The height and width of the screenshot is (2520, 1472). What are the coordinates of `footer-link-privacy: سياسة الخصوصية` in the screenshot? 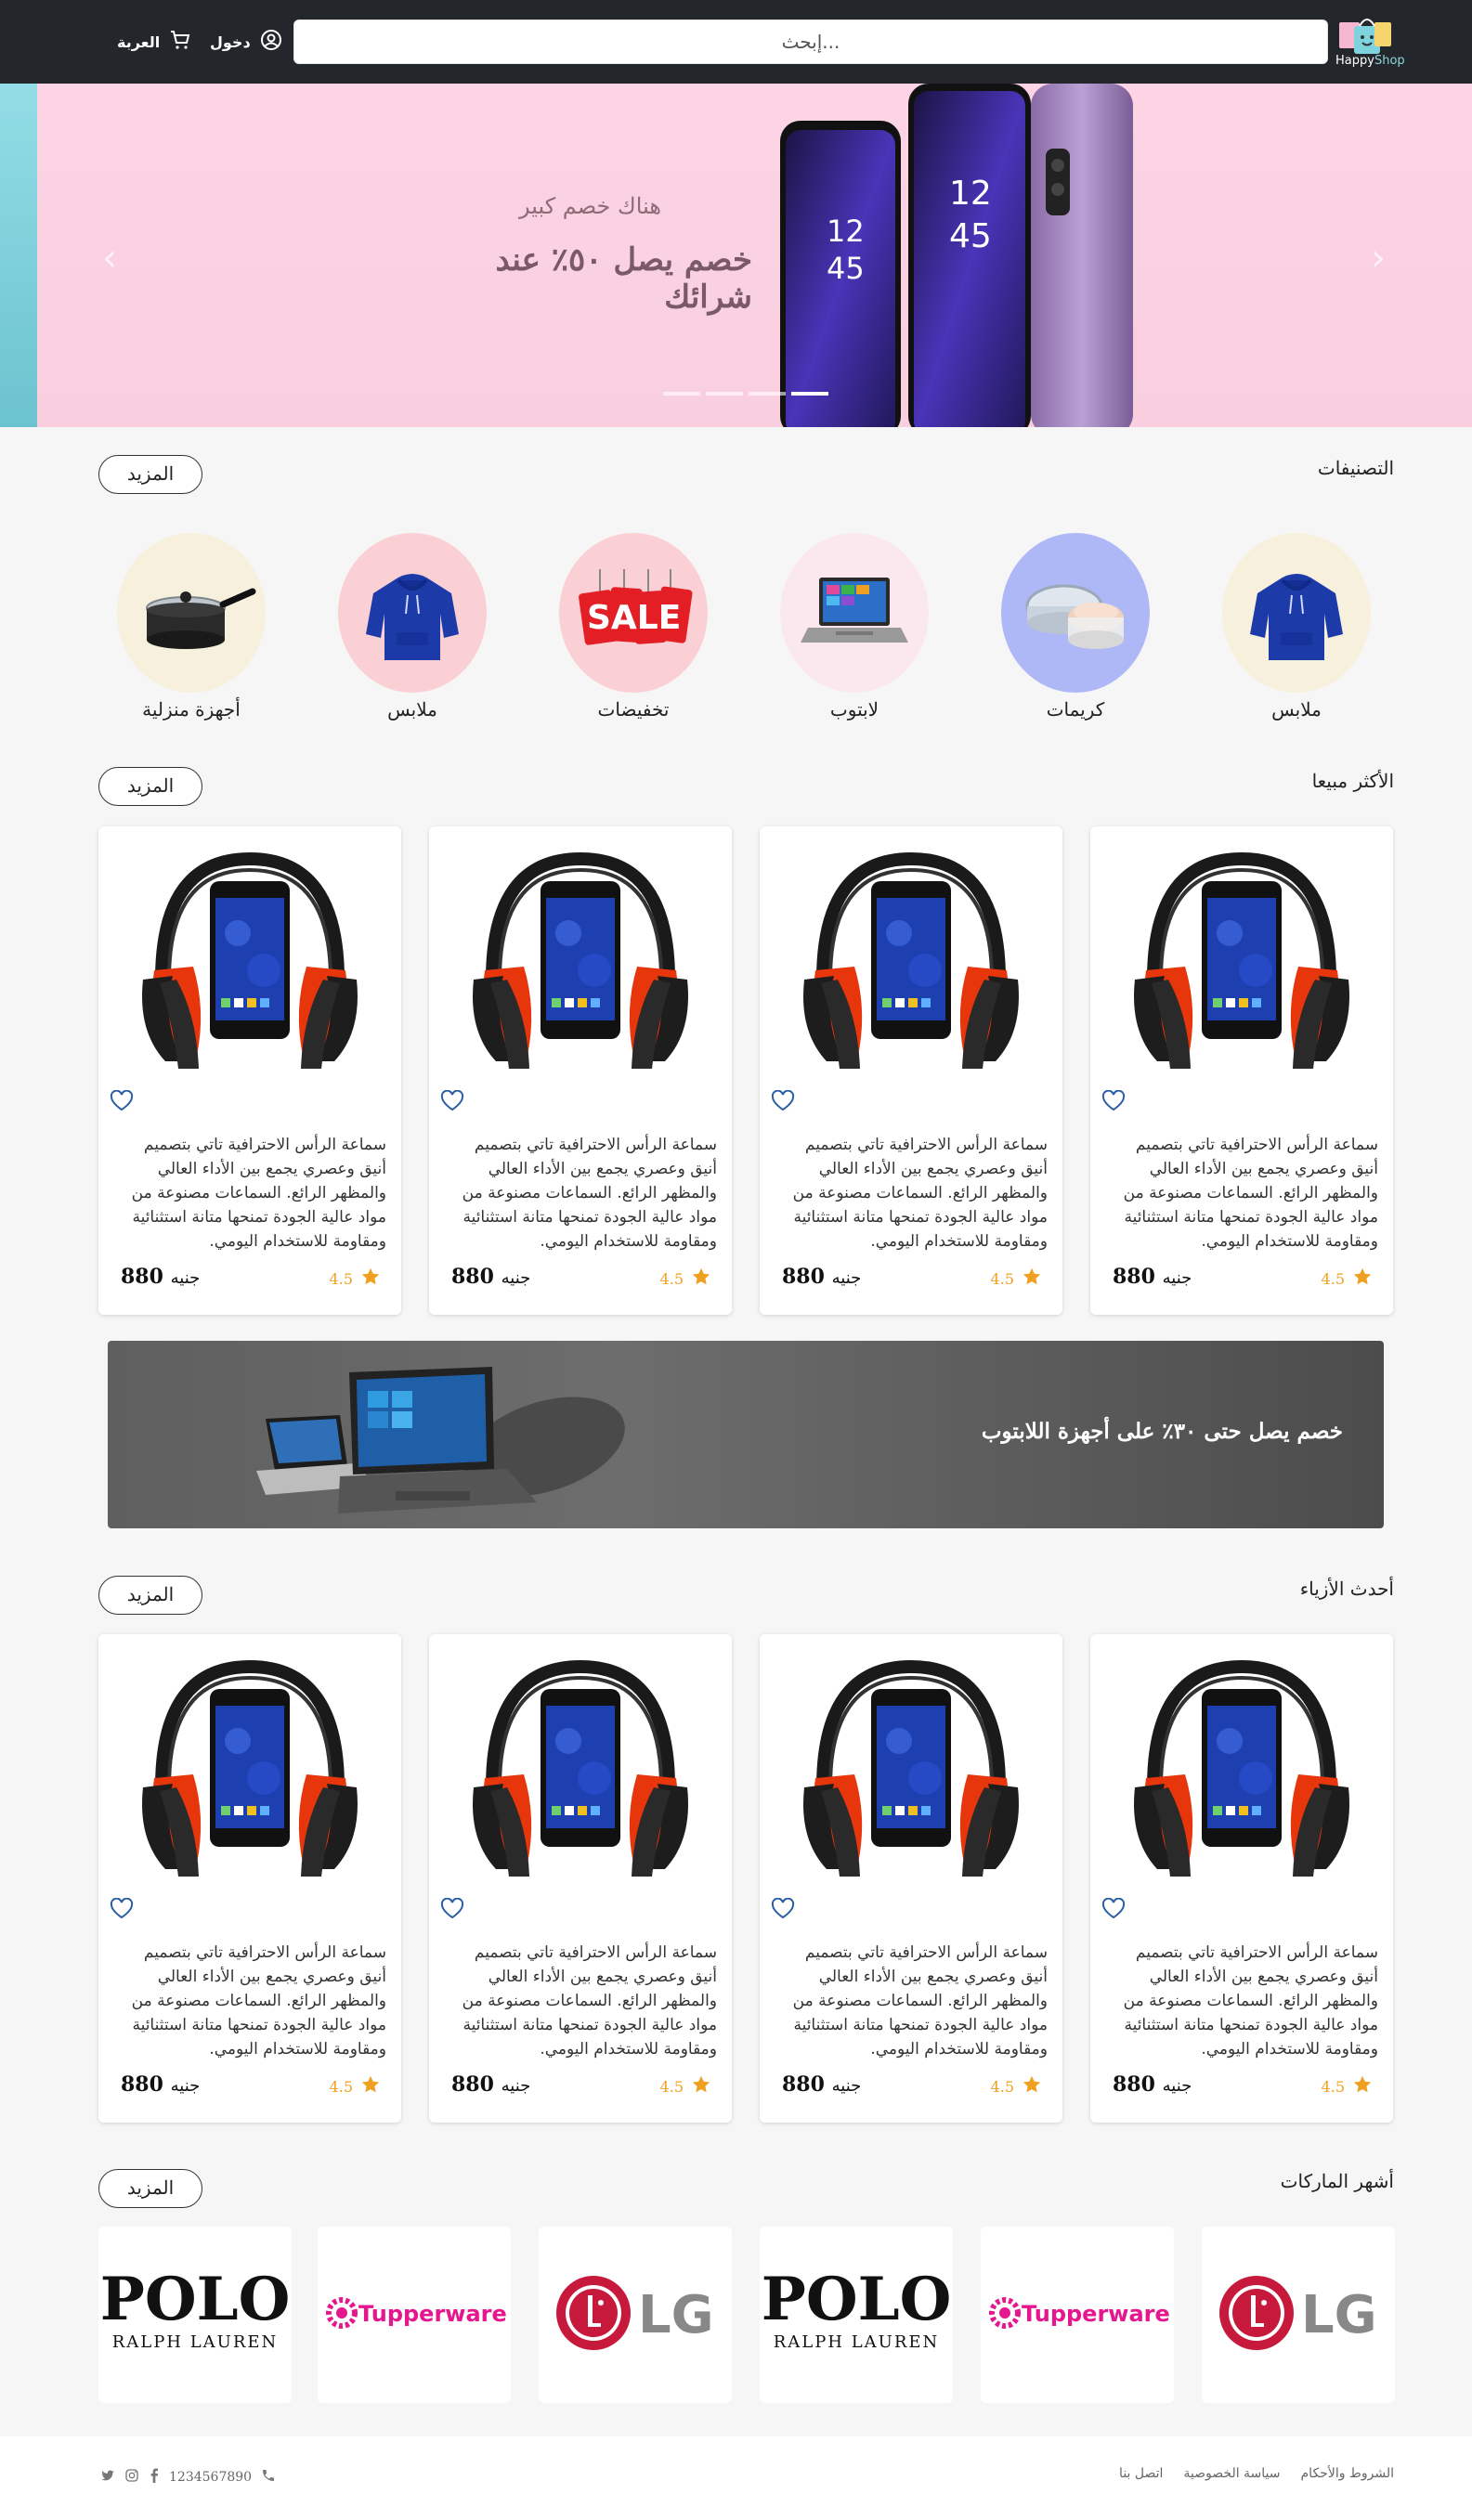 It's located at (1232, 2473).